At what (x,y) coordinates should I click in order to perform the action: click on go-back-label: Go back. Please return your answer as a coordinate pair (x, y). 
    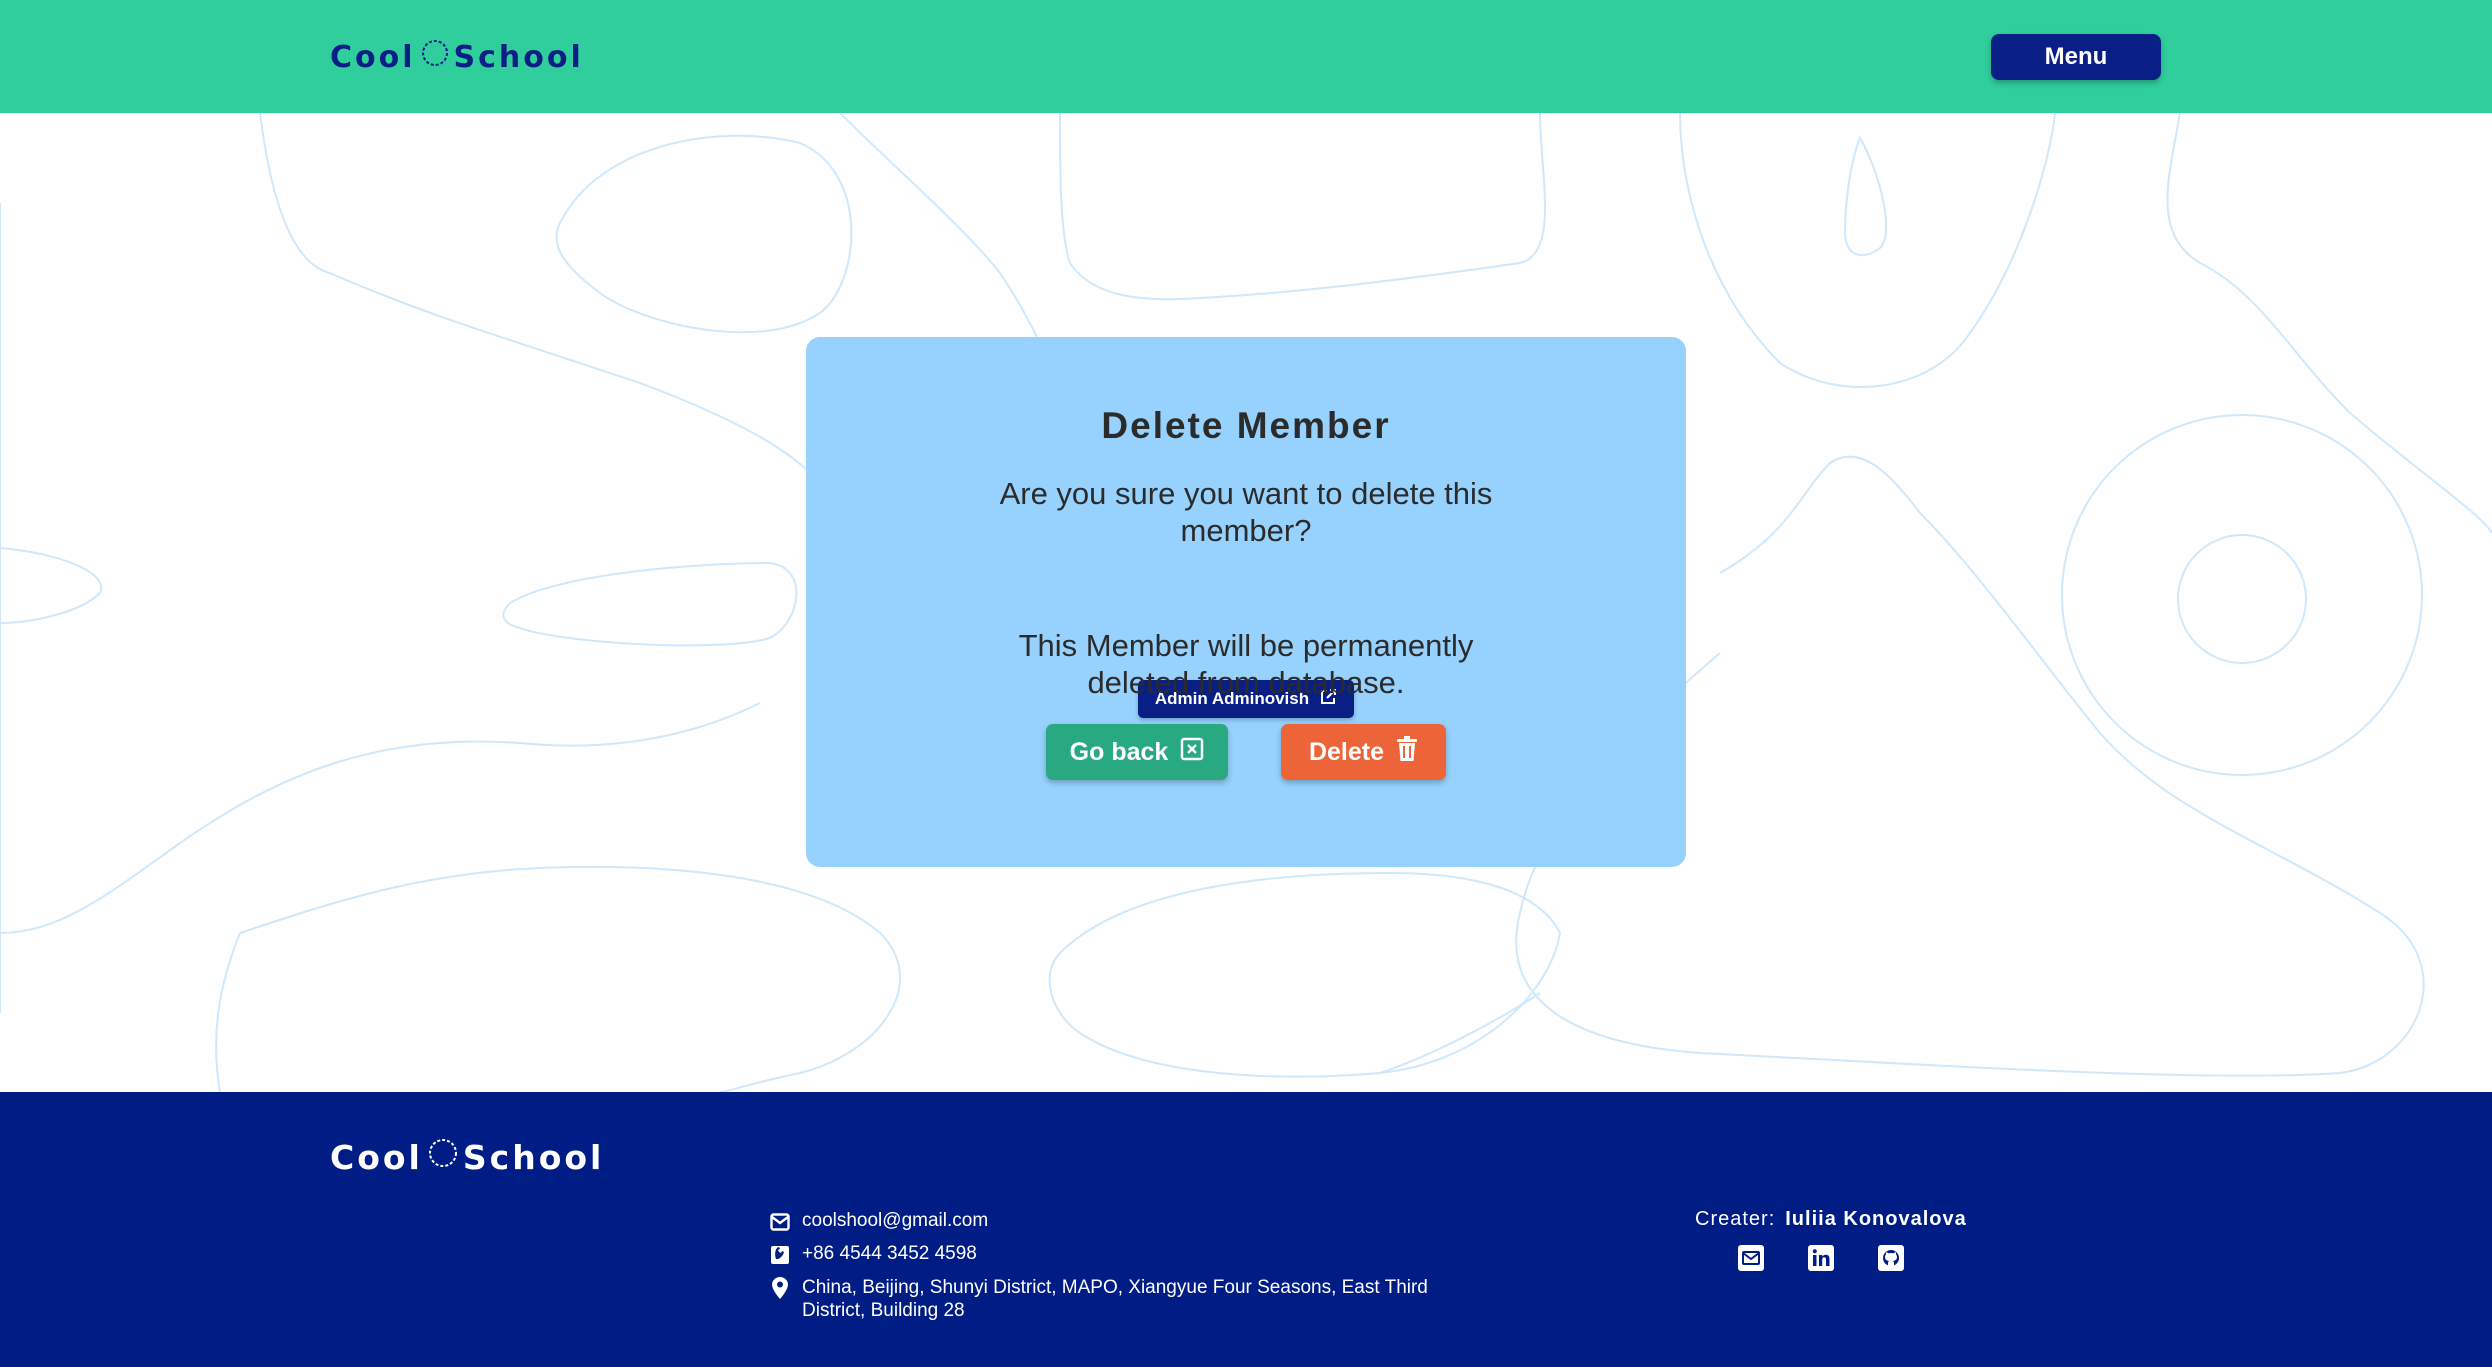
    Looking at the image, I should click on (1119, 751).